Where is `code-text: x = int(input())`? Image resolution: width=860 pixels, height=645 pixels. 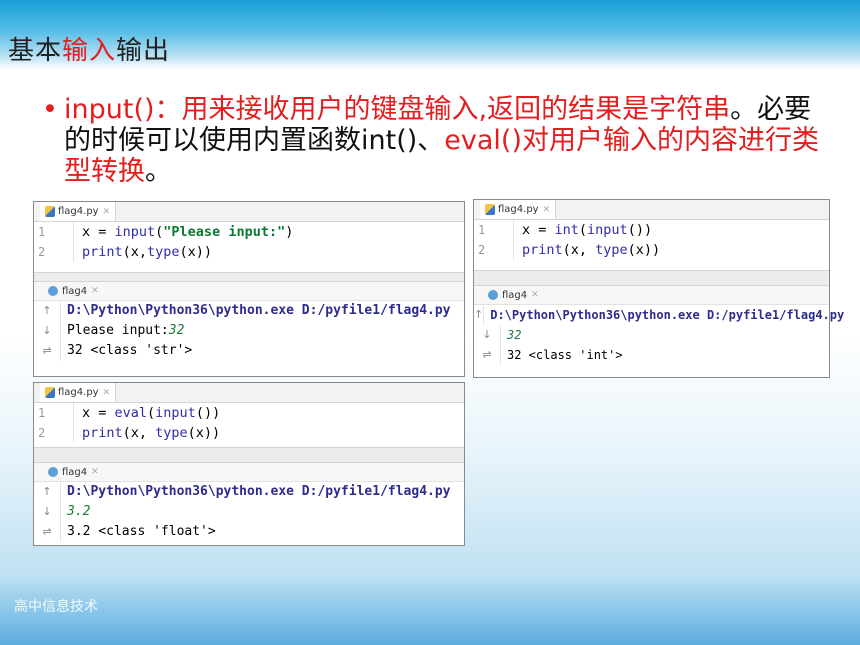 code-text: x = int(input()) is located at coordinates (583, 230).